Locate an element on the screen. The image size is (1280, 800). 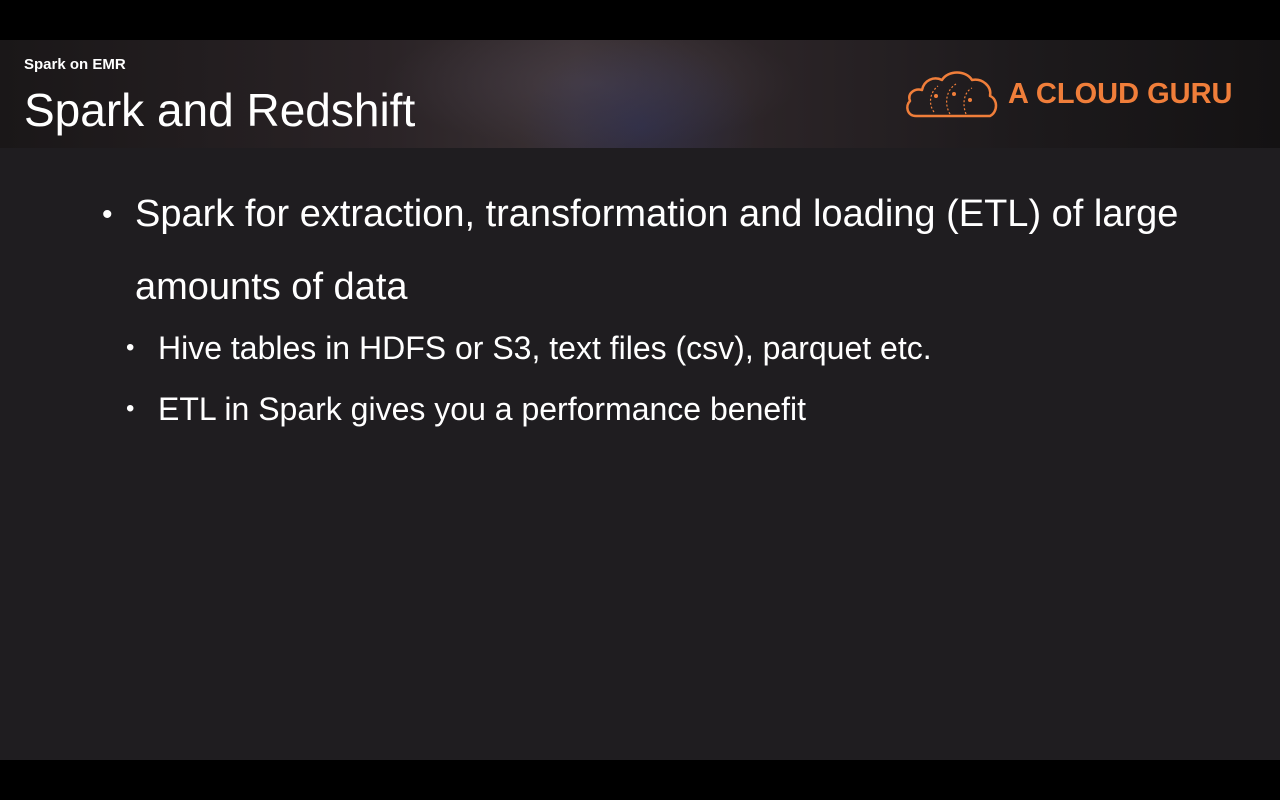
letterbox-bottom is located at coordinates (640, 780).